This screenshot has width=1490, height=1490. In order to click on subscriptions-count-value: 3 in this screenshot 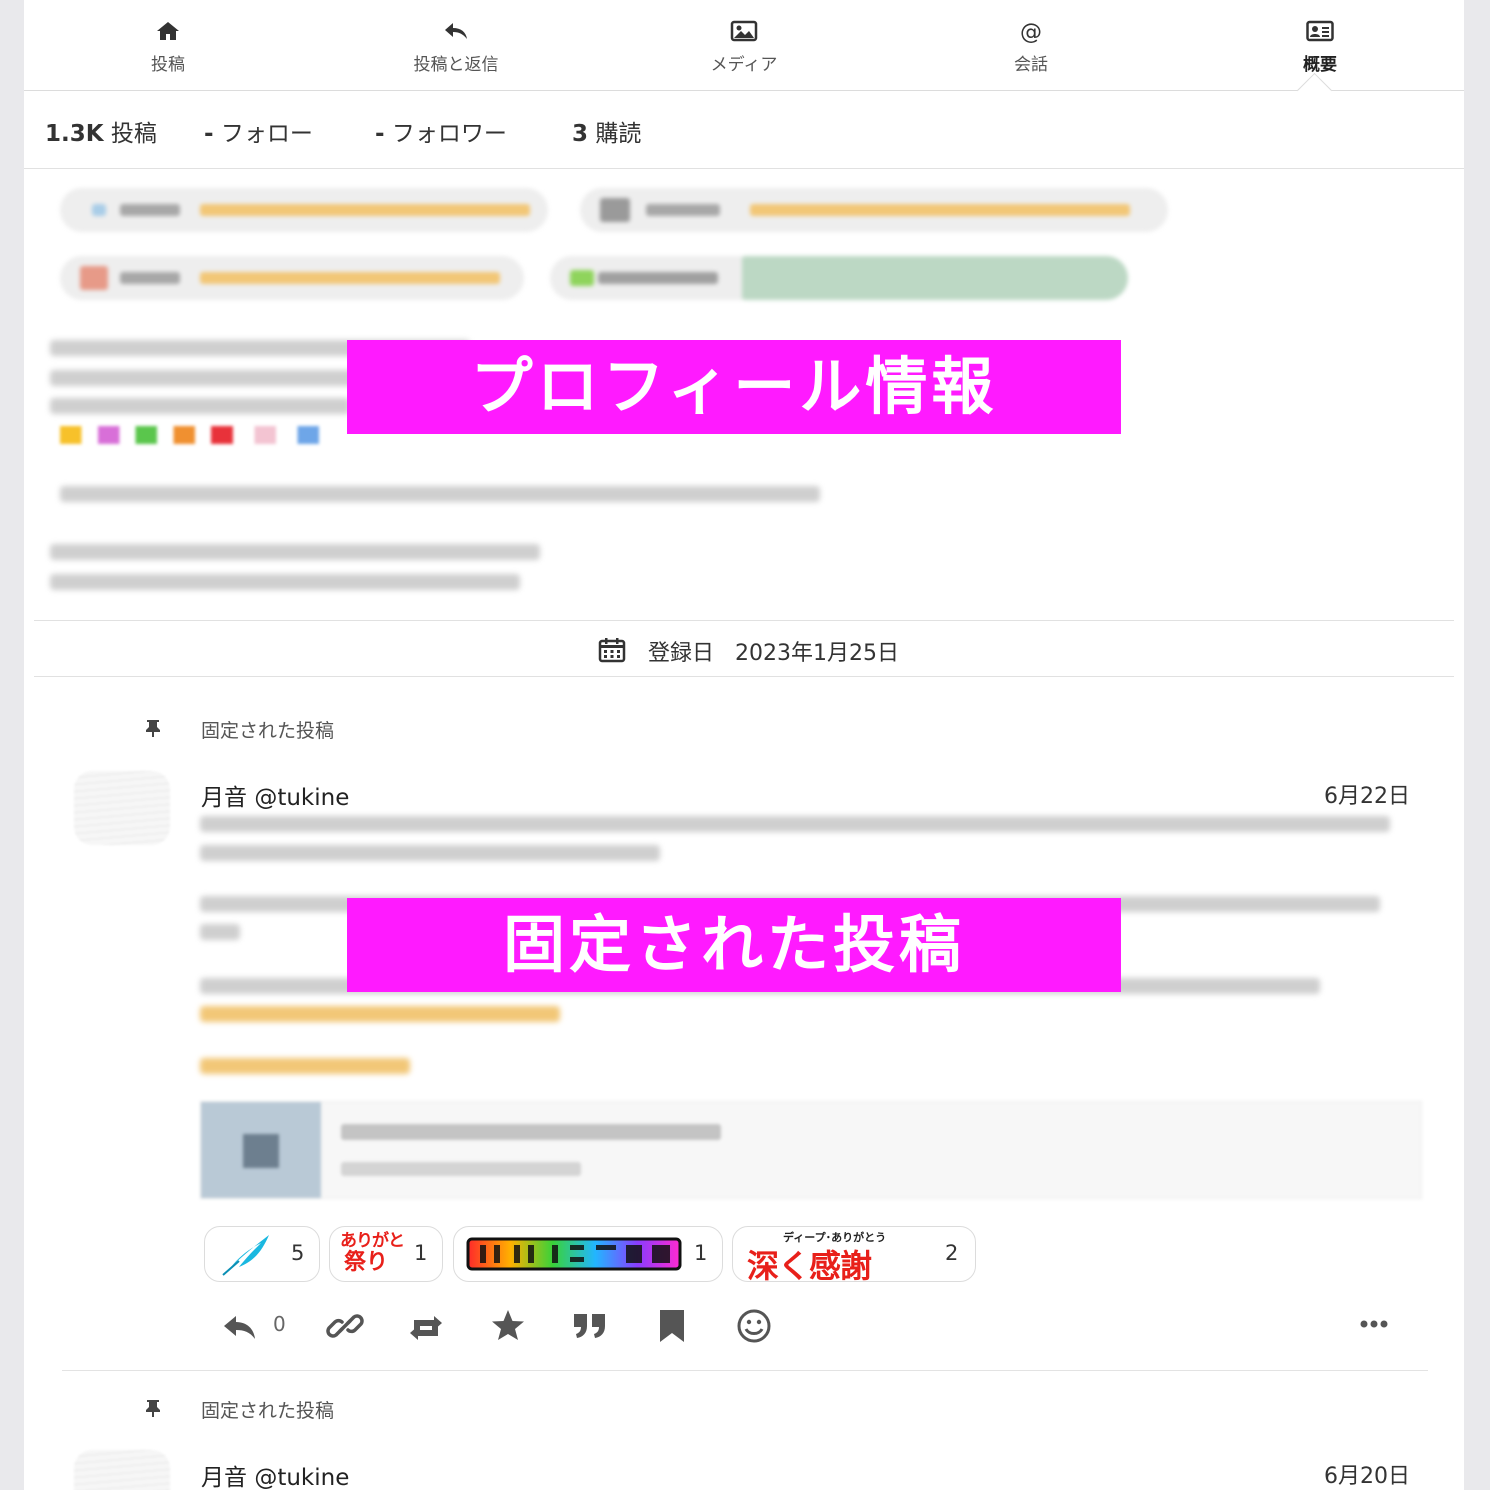, I will do `click(580, 134)`.